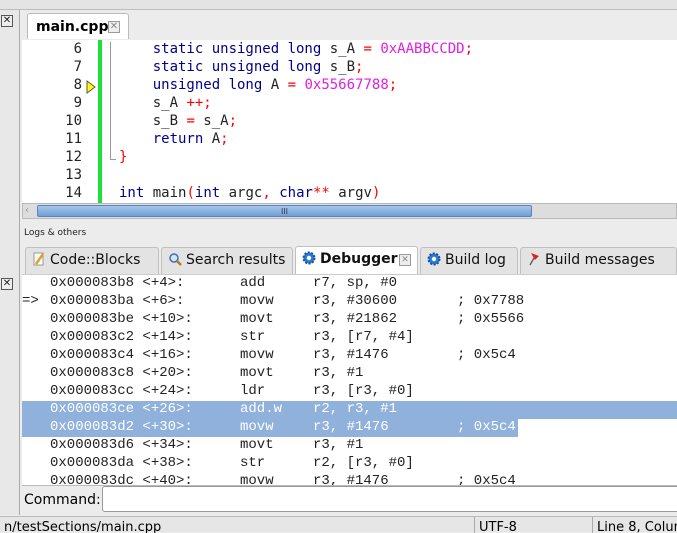 The height and width of the screenshot is (533, 677). I want to click on code-token: 0xAABBCCDD, so click(422, 49).